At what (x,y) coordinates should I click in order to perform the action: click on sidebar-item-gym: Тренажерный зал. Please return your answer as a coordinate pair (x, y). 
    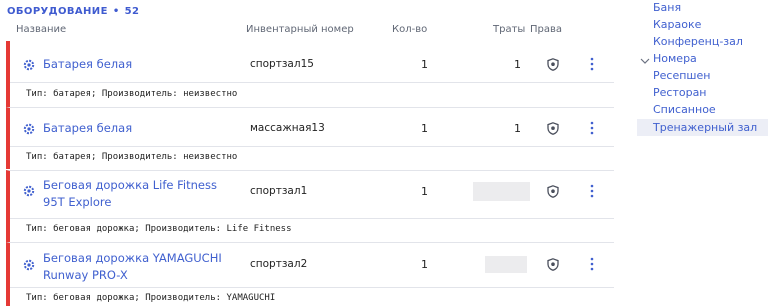
    Looking at the image, I should click on (702, 127).